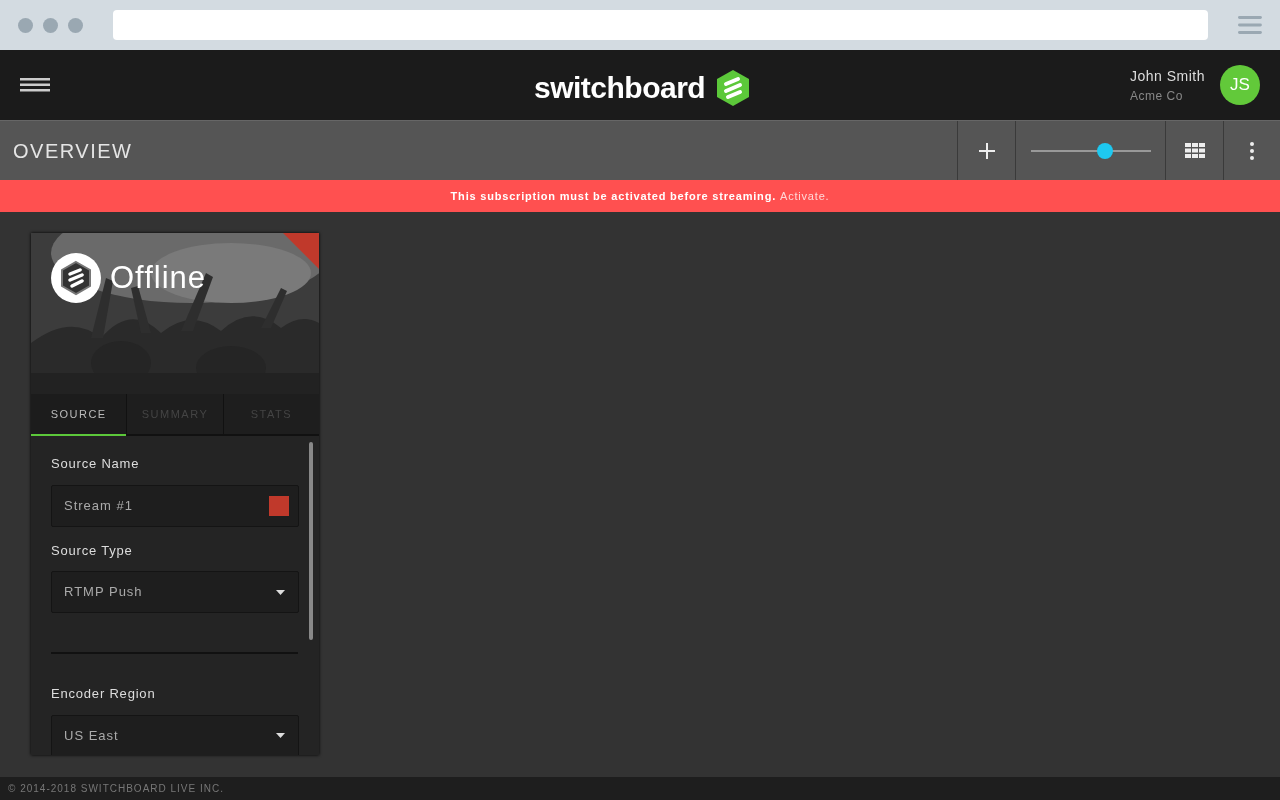 The width and height of the screenshot is (1280, 800). I want to click on select-field: RTMP Push, so click(175, 592).